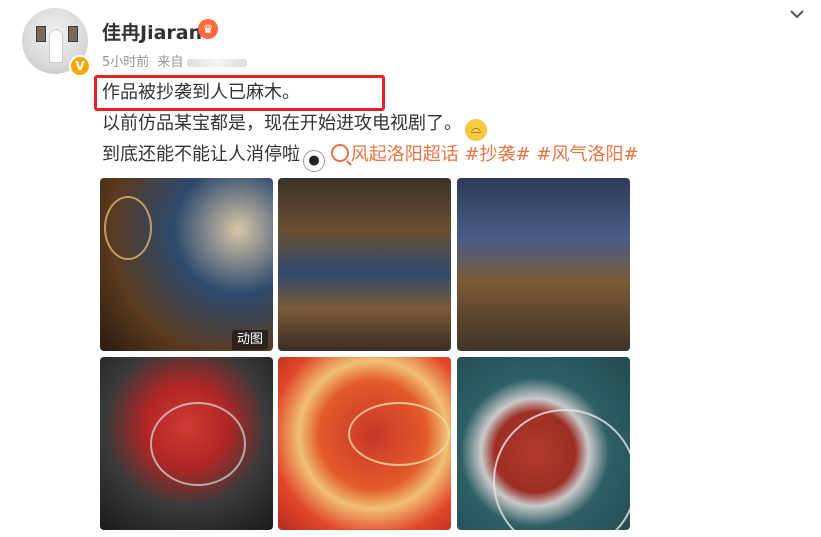 This screenshot has height=537, width=821. What do you see at coordinates (314, 161) in the screenshot?
I see `panda-emoji-icon: ●` at bounding box center [314, 161].